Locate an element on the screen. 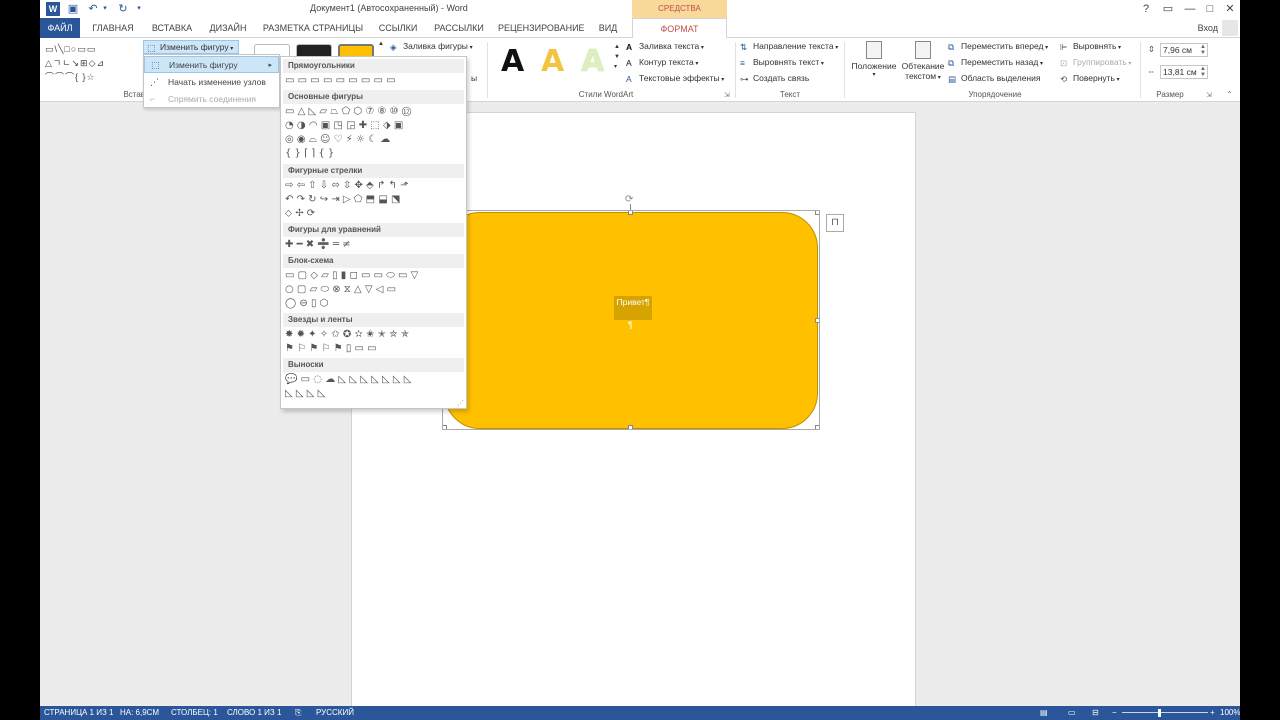 The width and height of the screenshot is (1280, 720). gallery-row: ↶↷↻↪⇥▷⬠⬒⬓⬔ is located at coordinates (344, 200).